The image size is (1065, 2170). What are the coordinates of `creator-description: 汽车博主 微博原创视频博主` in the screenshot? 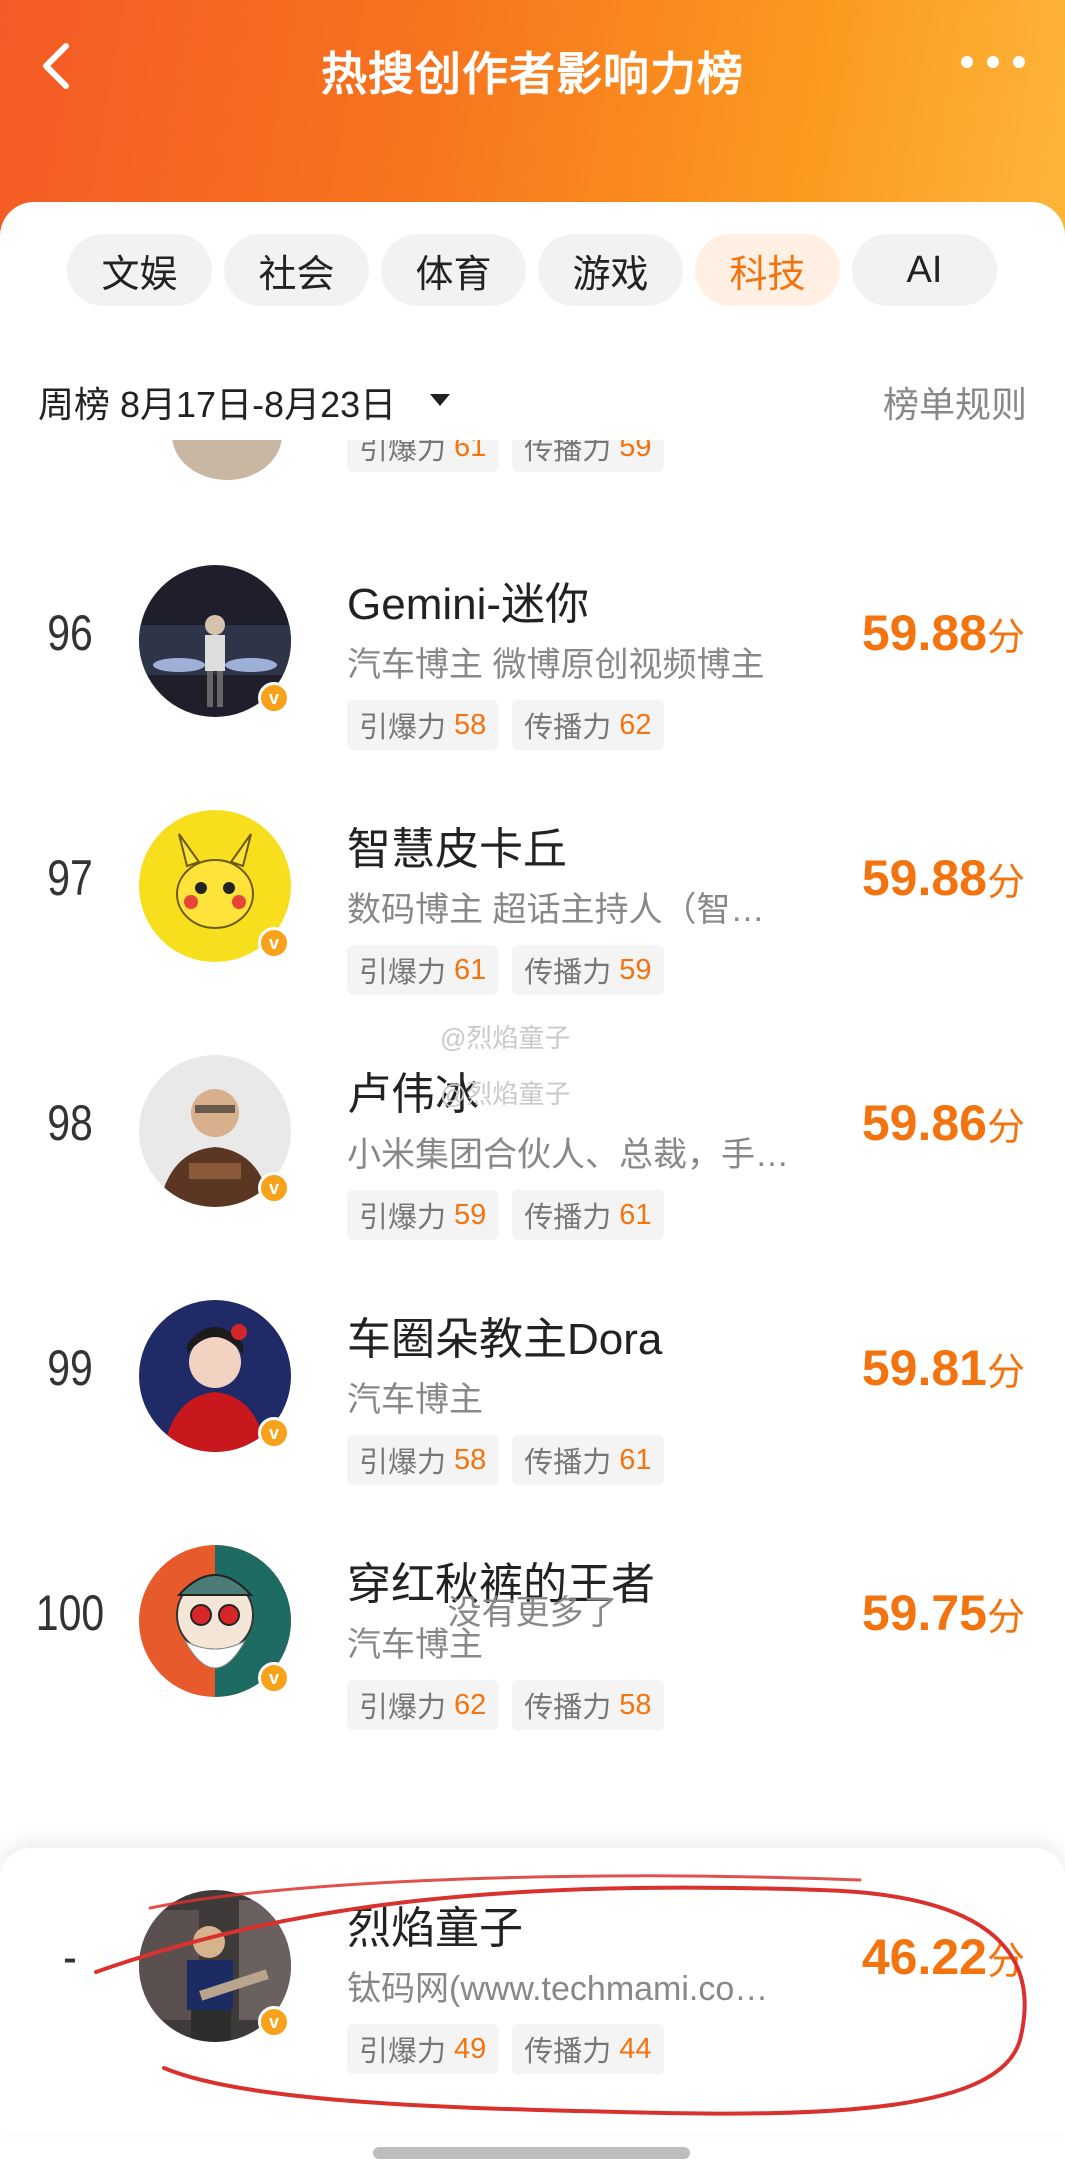 It's located at (556, 665).